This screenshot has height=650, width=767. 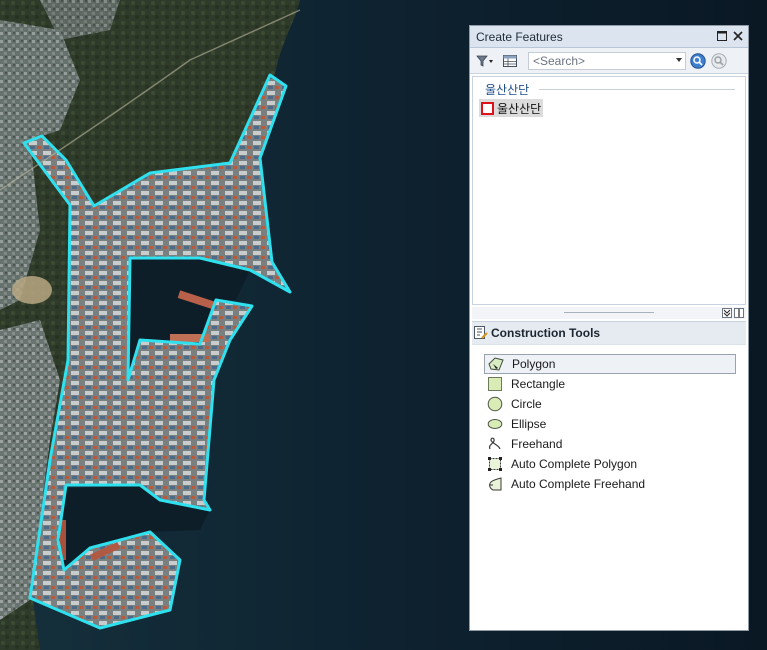 What do you see at coordinates (495, 384) in the screenshot?
I see `rectangle-icon` at bounding box center [495, 384].